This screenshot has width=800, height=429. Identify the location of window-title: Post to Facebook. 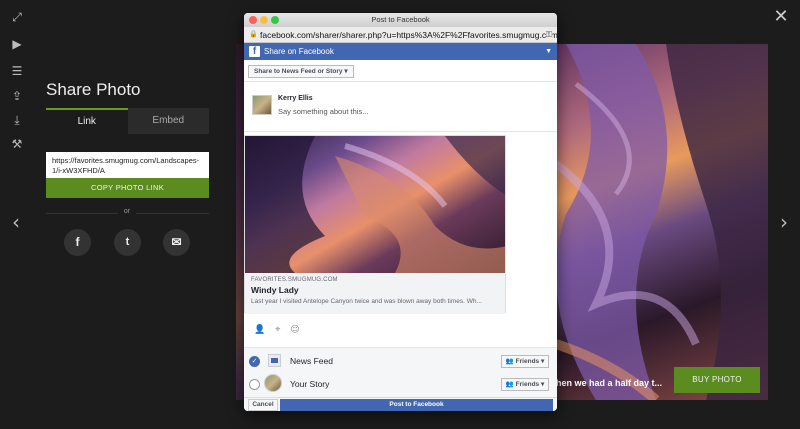
(400, 19).